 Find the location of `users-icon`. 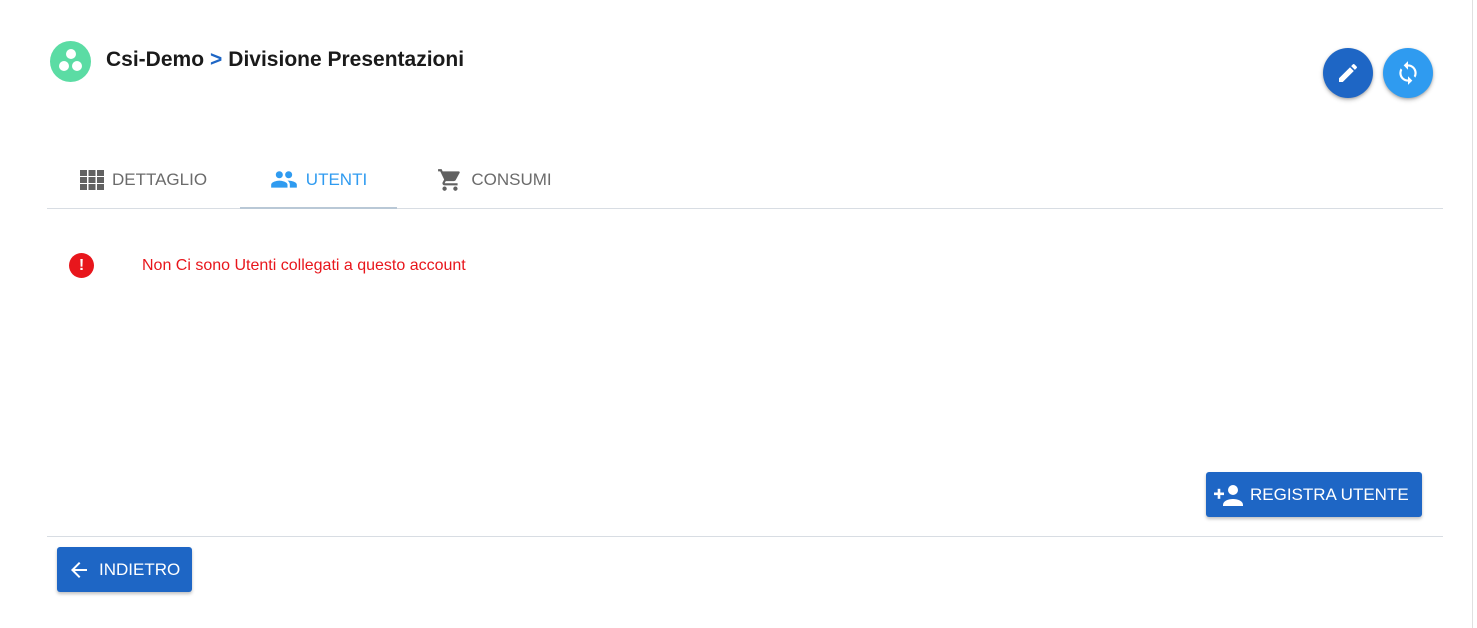

users-icon is located at coordinates (284, 180).